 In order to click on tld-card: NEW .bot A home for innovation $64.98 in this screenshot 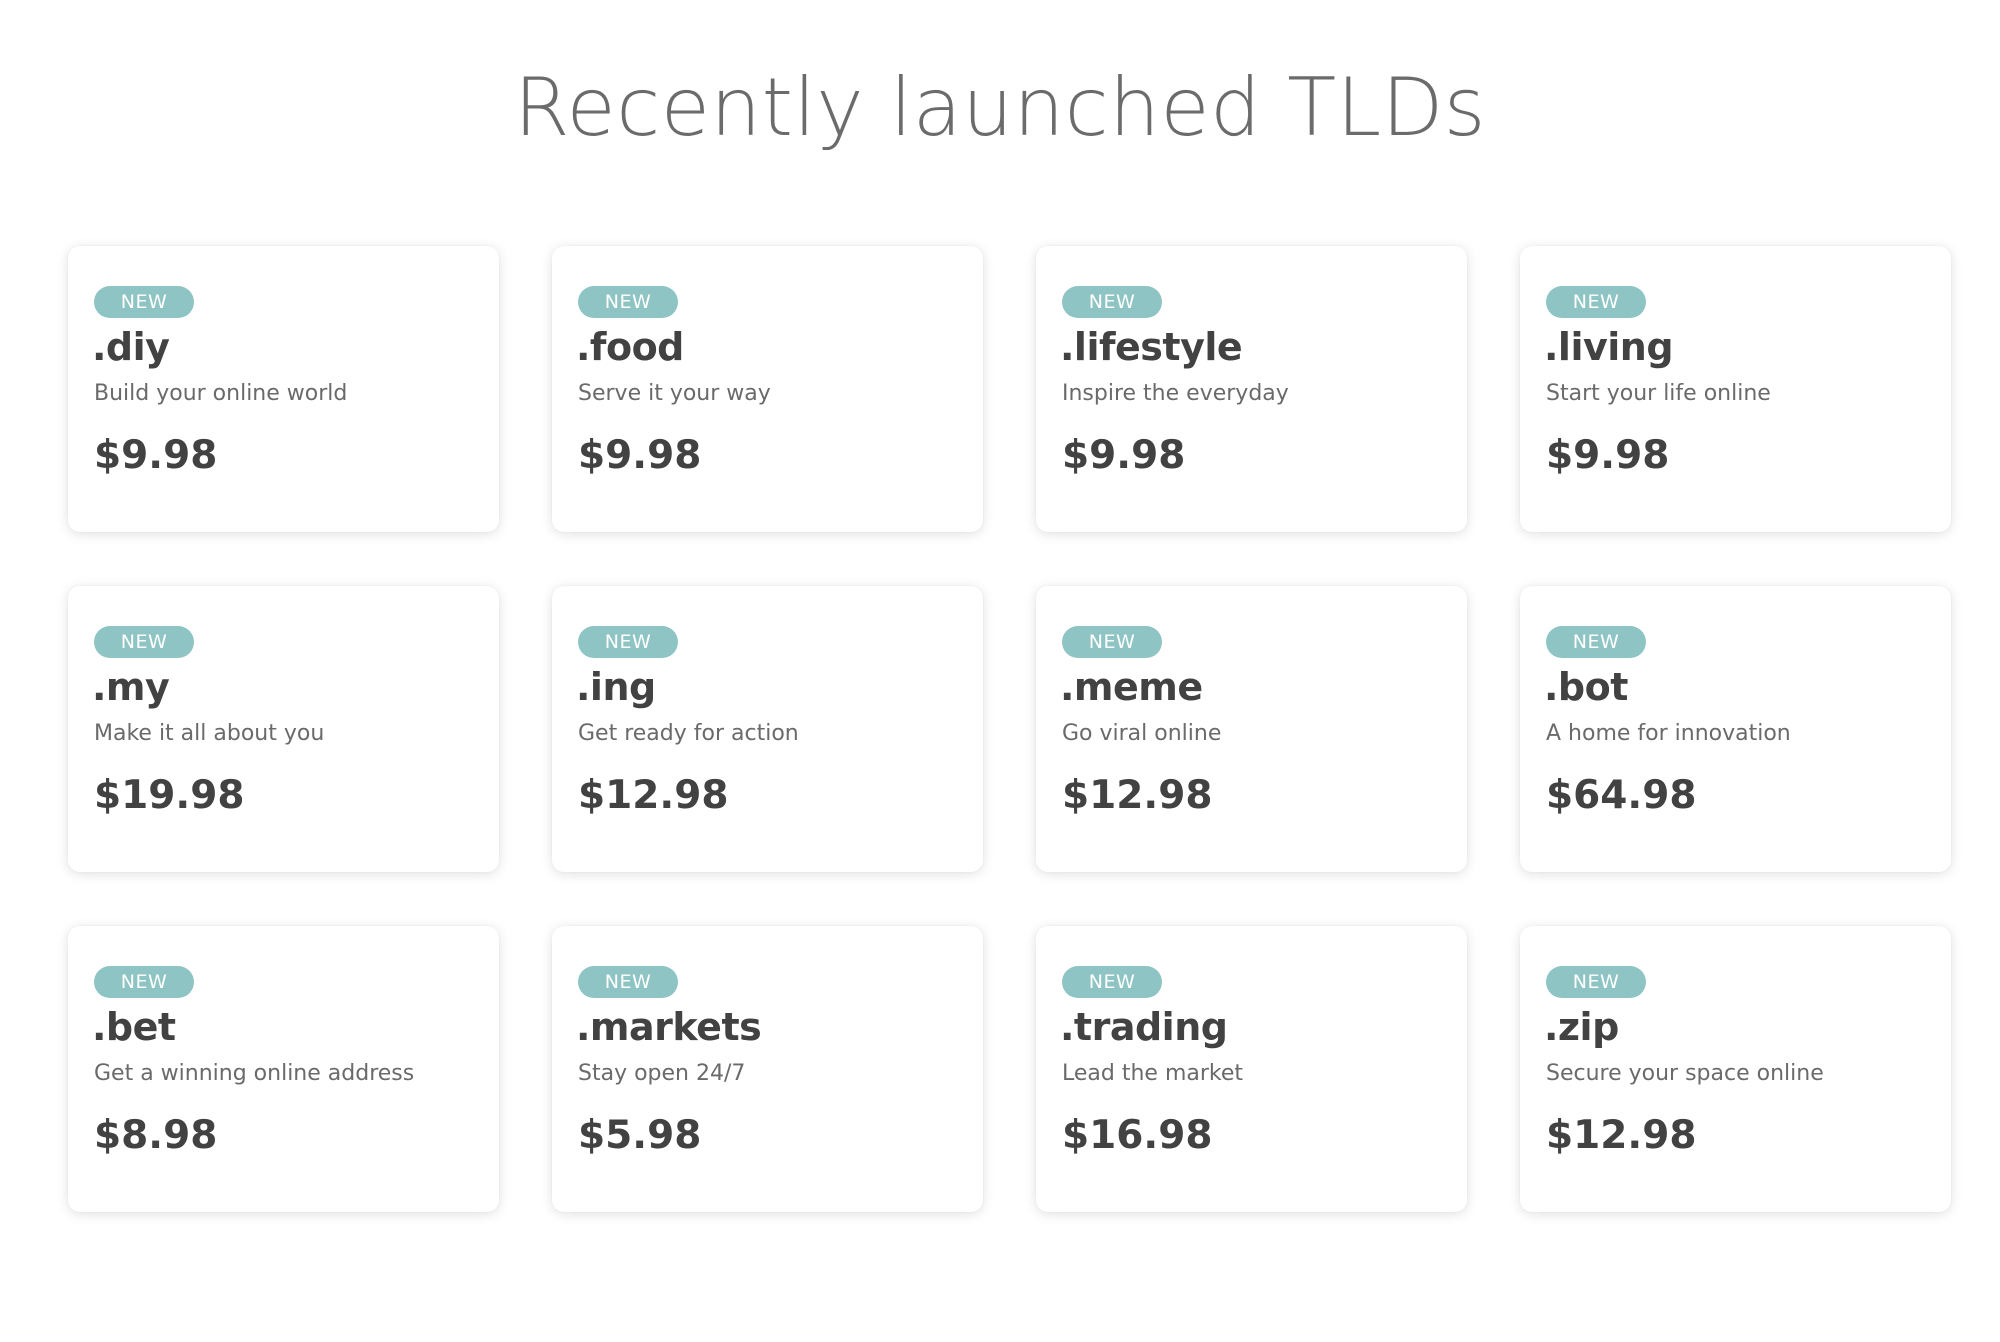, I will do `click(1735, 729)`.